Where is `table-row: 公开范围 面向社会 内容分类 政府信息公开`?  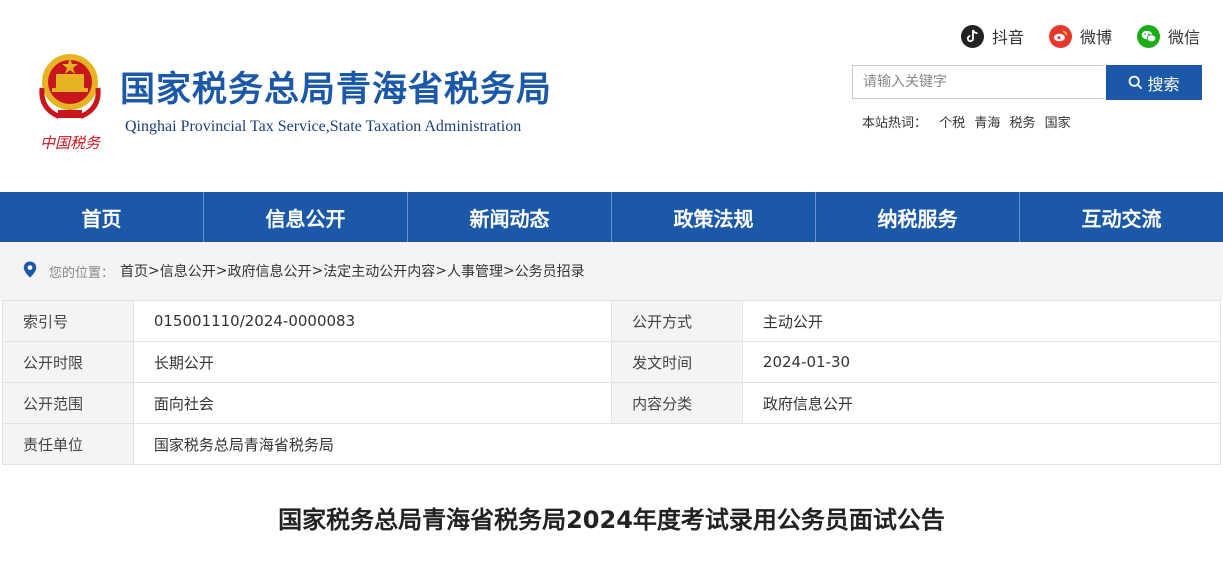
table-row: 公开范围 面向社会 内容分类 政府信息公开 is located at coordinates (612, 403).